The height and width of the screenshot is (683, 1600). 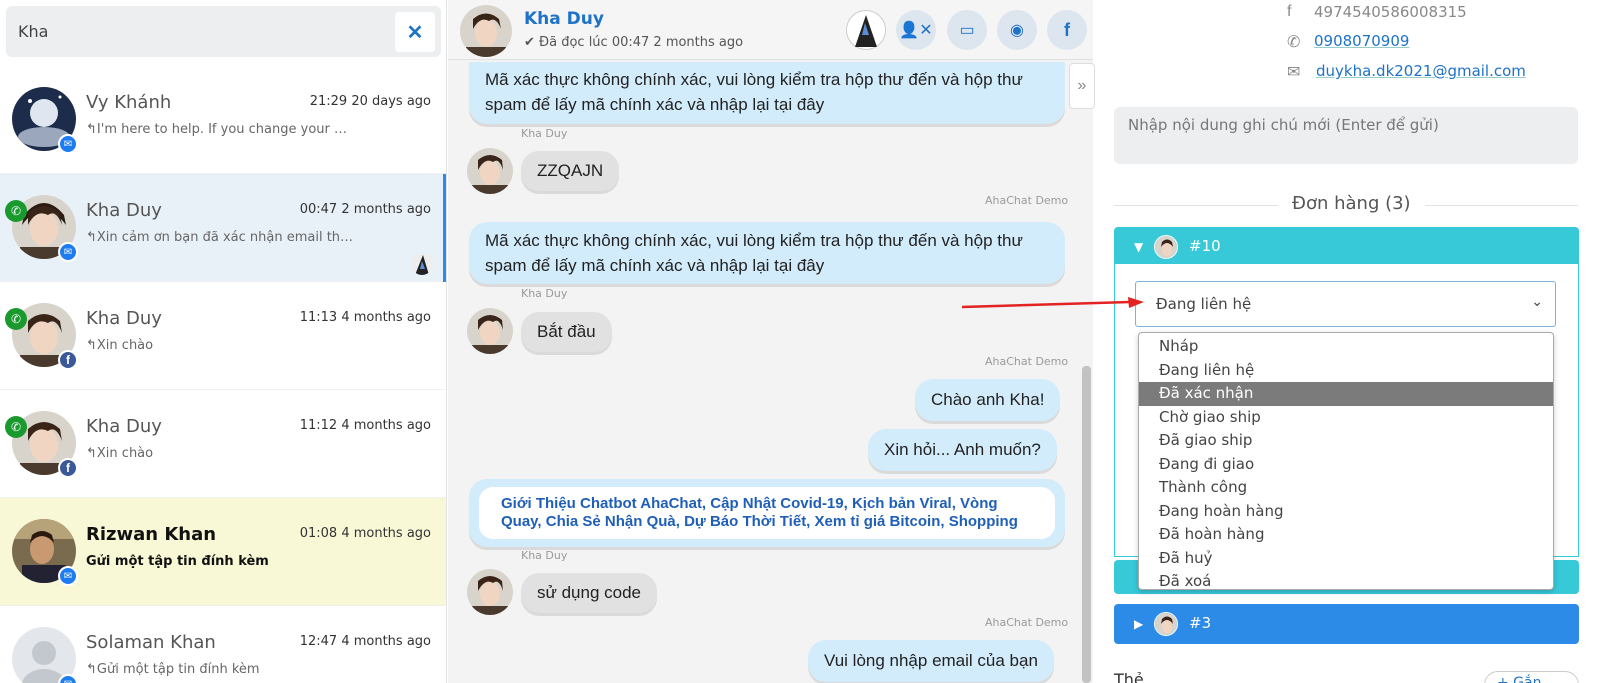 I want to click on caret-down-icon: ▼, so click(x=1139, y=247).